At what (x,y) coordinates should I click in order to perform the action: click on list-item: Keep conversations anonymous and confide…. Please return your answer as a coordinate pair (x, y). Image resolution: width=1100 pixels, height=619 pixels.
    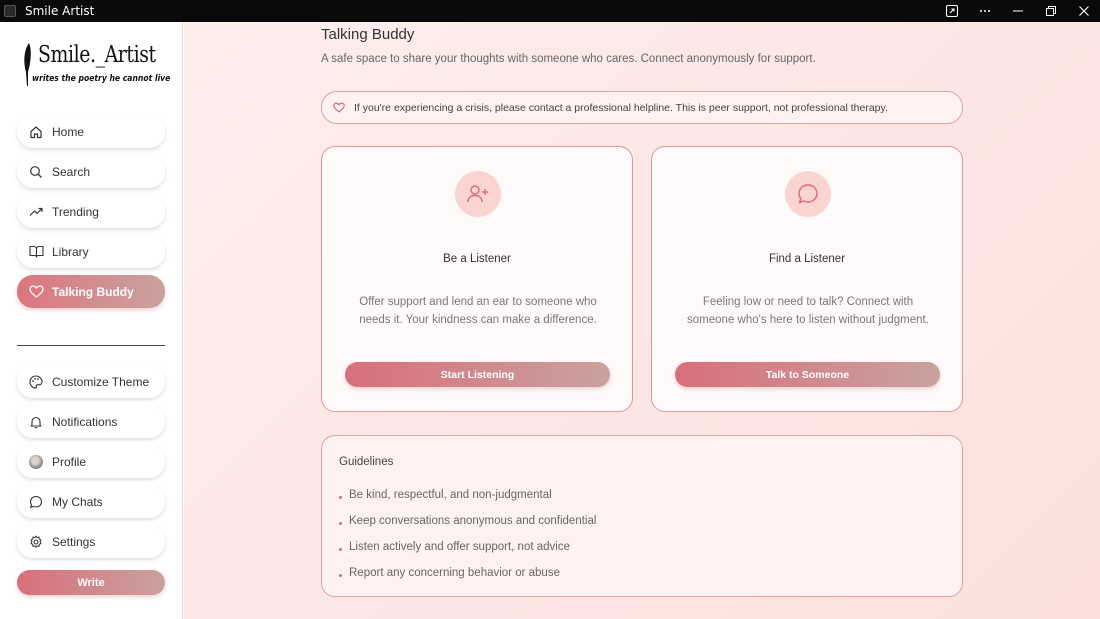
    Looking at the image, I should click on (467, 521).